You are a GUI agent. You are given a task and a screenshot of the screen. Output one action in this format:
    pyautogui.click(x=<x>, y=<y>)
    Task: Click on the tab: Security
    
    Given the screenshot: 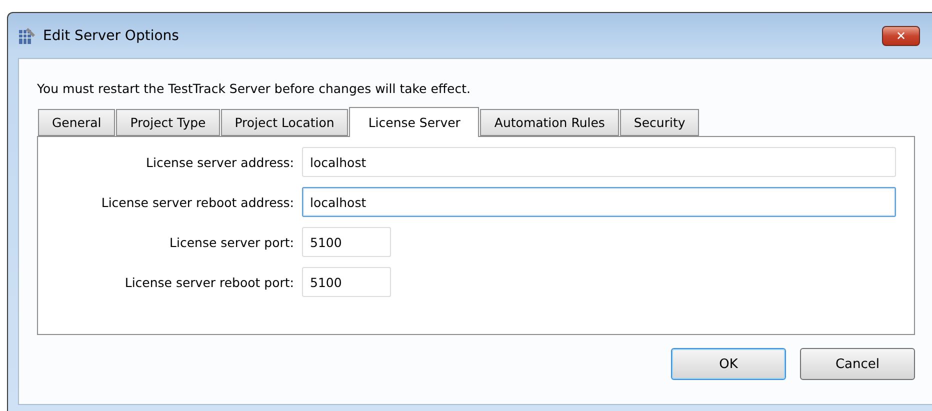 What is the action you would take?
    pyautogui.click(x=660, y=122)
    